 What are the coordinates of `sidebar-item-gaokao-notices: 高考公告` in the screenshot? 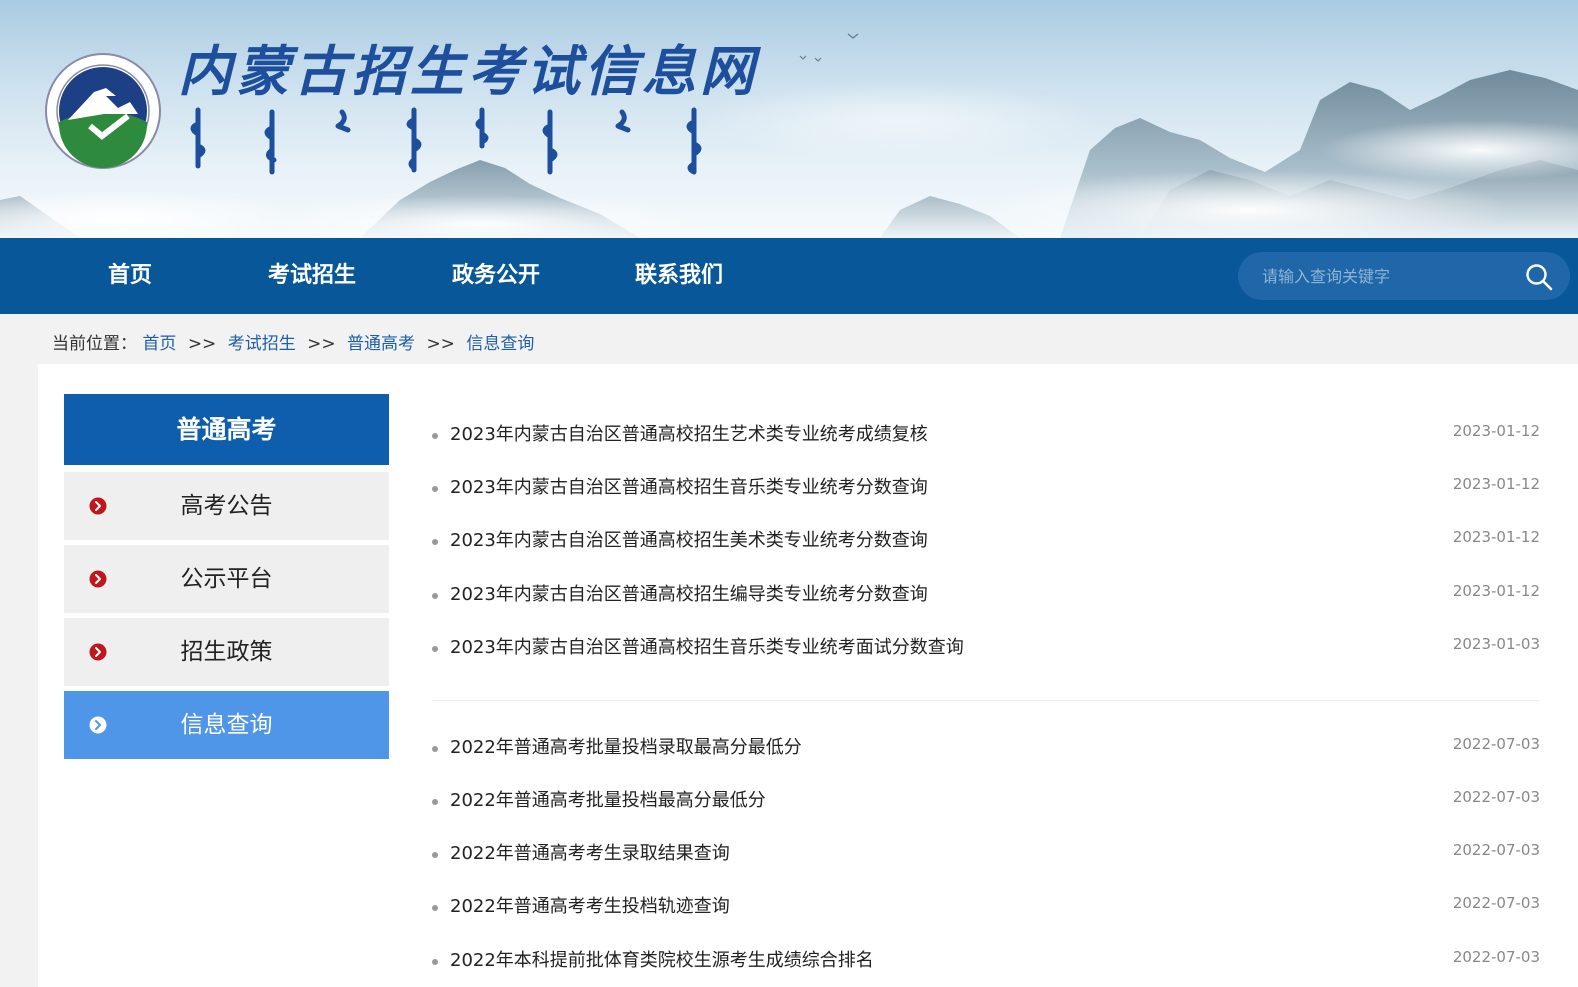 It's located at (226, 506).